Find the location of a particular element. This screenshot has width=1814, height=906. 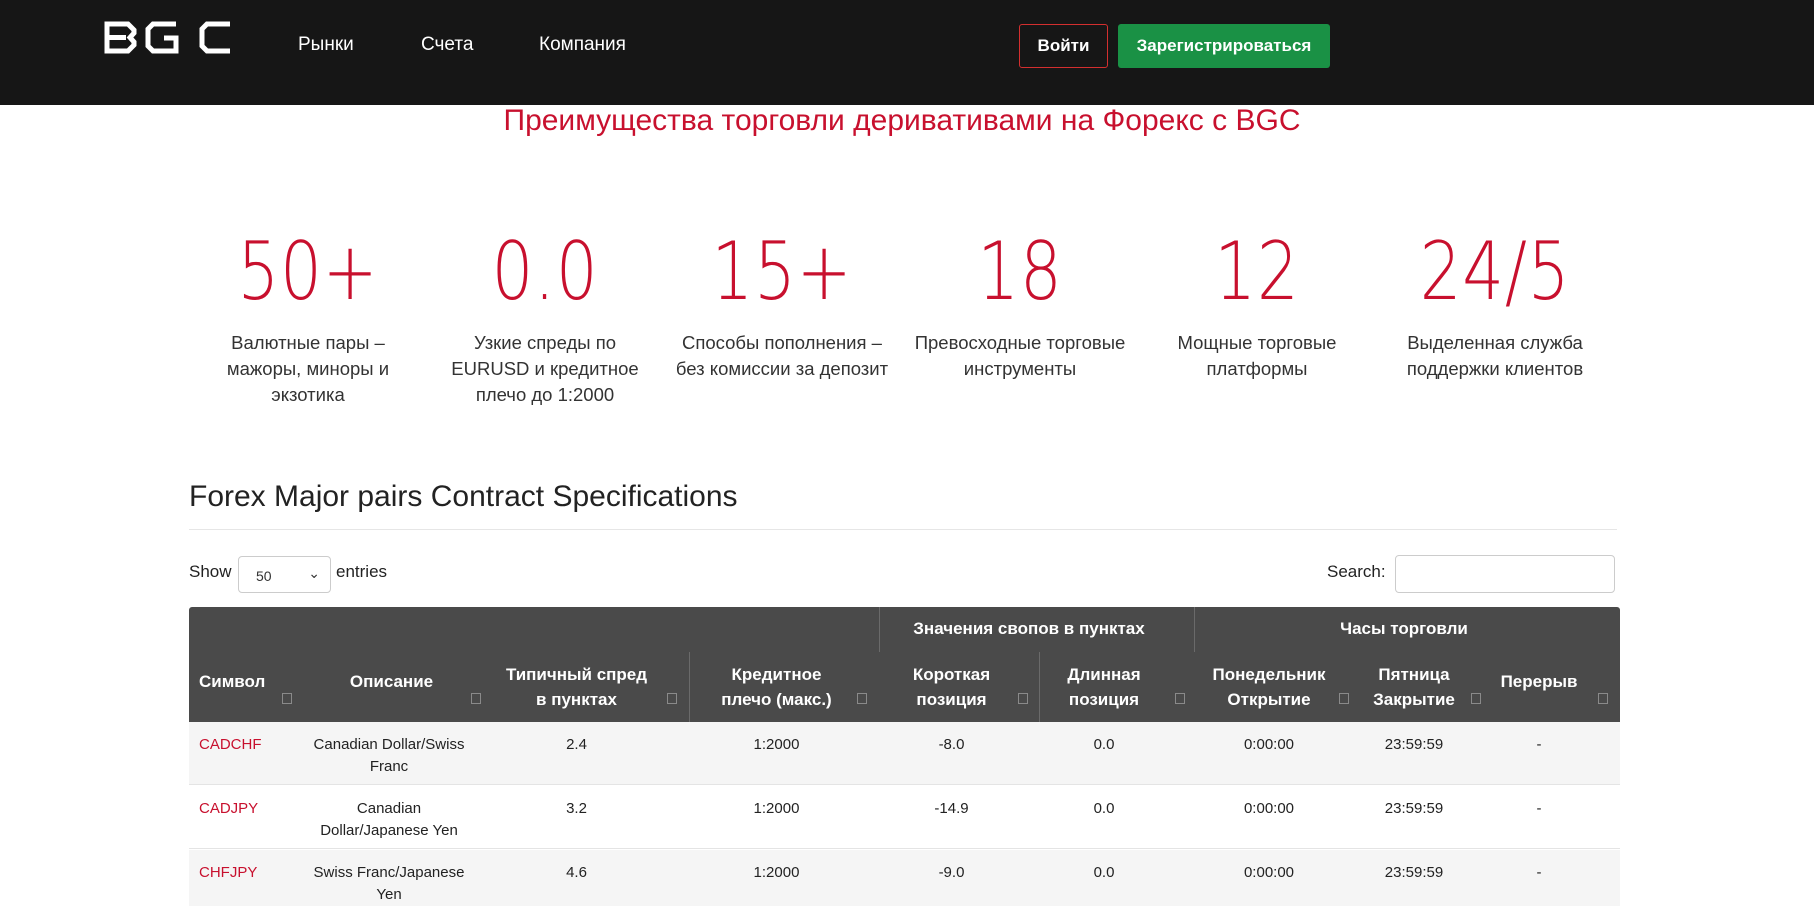

nav-markets: Рынки is located at coordinates (326, 45).